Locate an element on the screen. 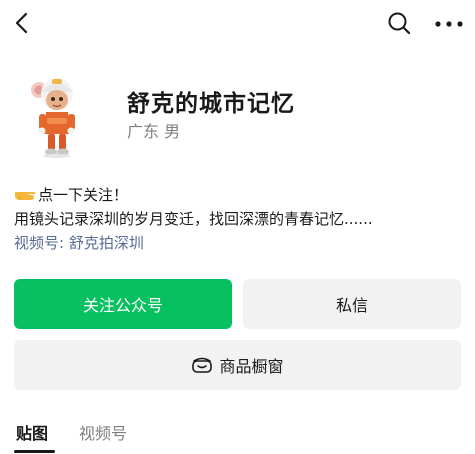  account-name: 舒克的城市记忆 is located at coordinates (211, 104).